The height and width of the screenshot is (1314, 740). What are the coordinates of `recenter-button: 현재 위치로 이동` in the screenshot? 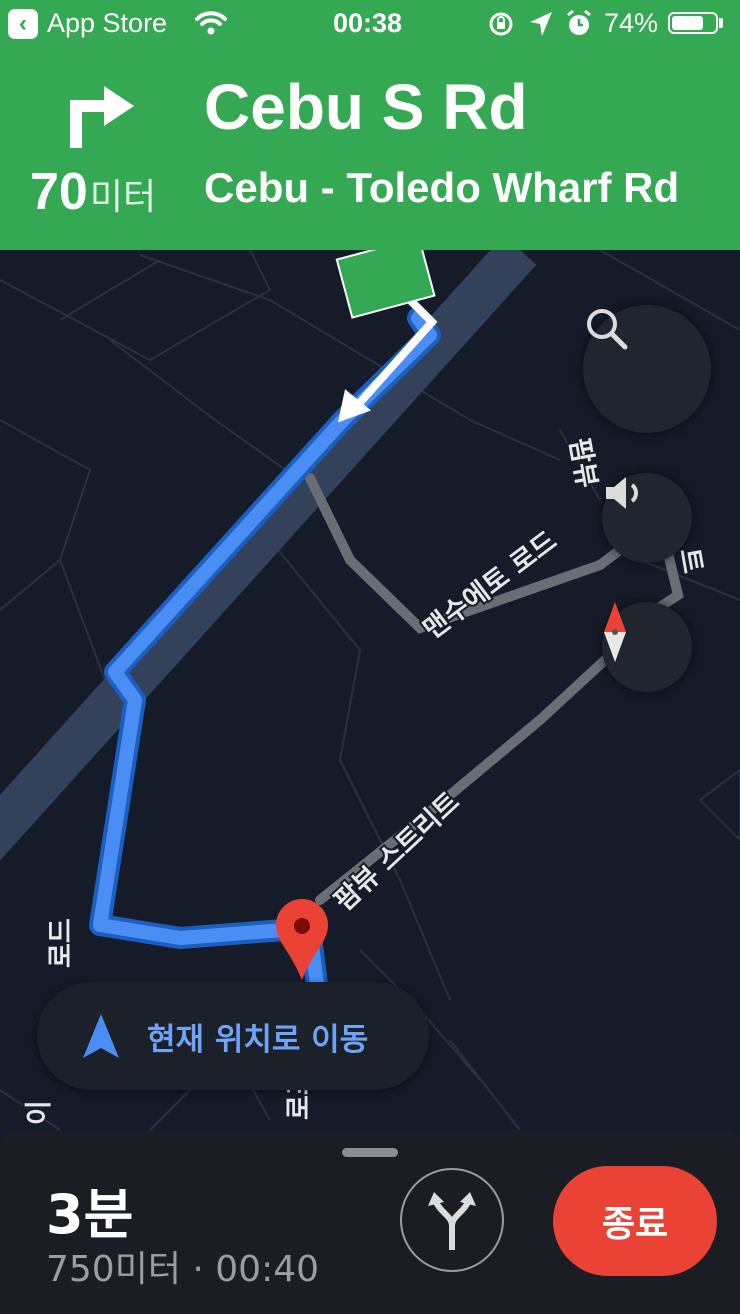 It's located at (233, 1036).